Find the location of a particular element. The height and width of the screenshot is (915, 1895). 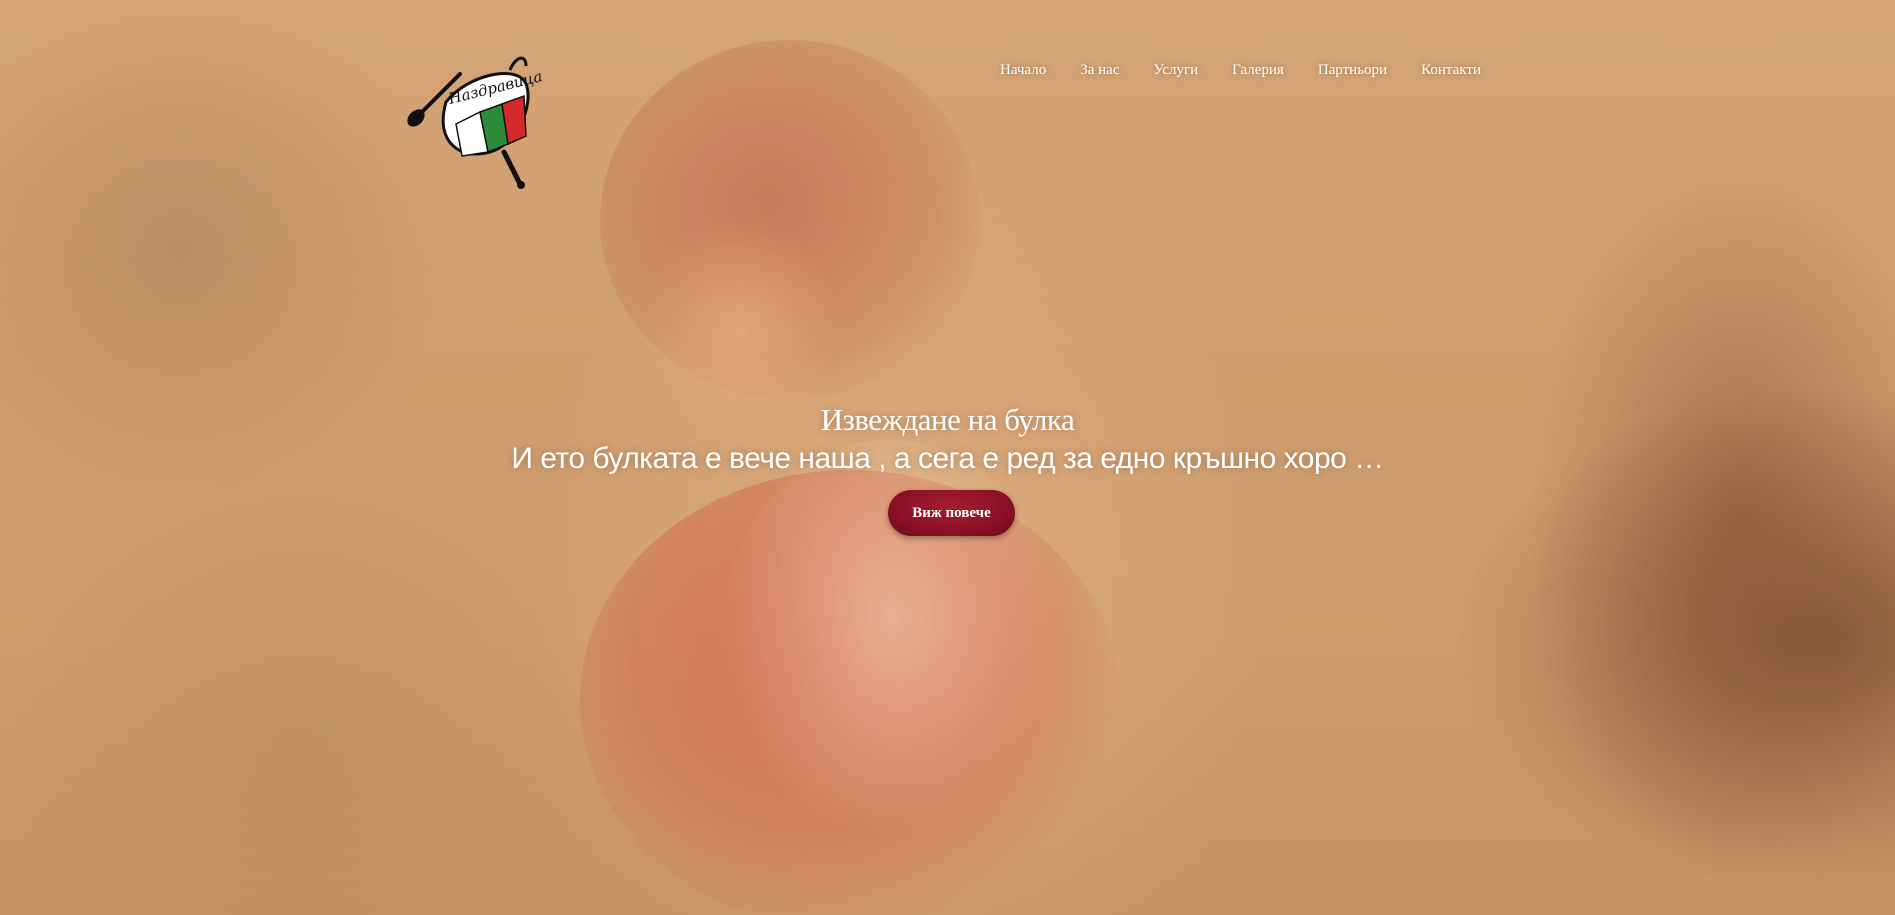

nav-item-gallery: Галерия is located at coordinates (1258, 70).